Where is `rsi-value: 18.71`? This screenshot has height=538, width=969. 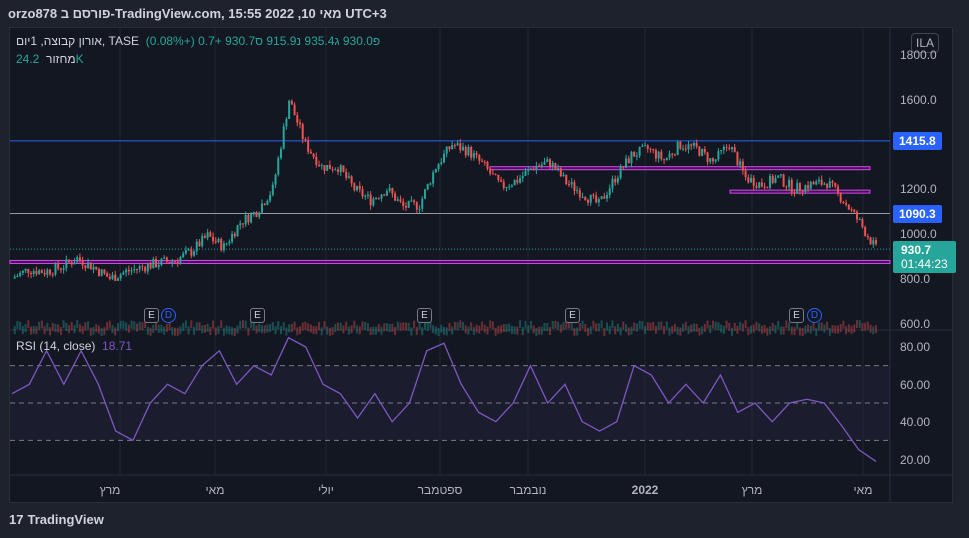
rsi-value: 18.71 is located at coordinates (117, 346).